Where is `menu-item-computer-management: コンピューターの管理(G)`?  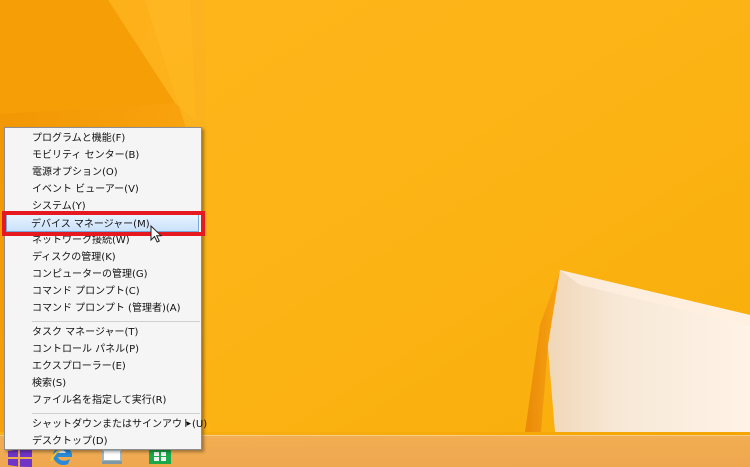 menu-item-computer-management: コンピューターの管理(G) is located at coordinates (103, 274).